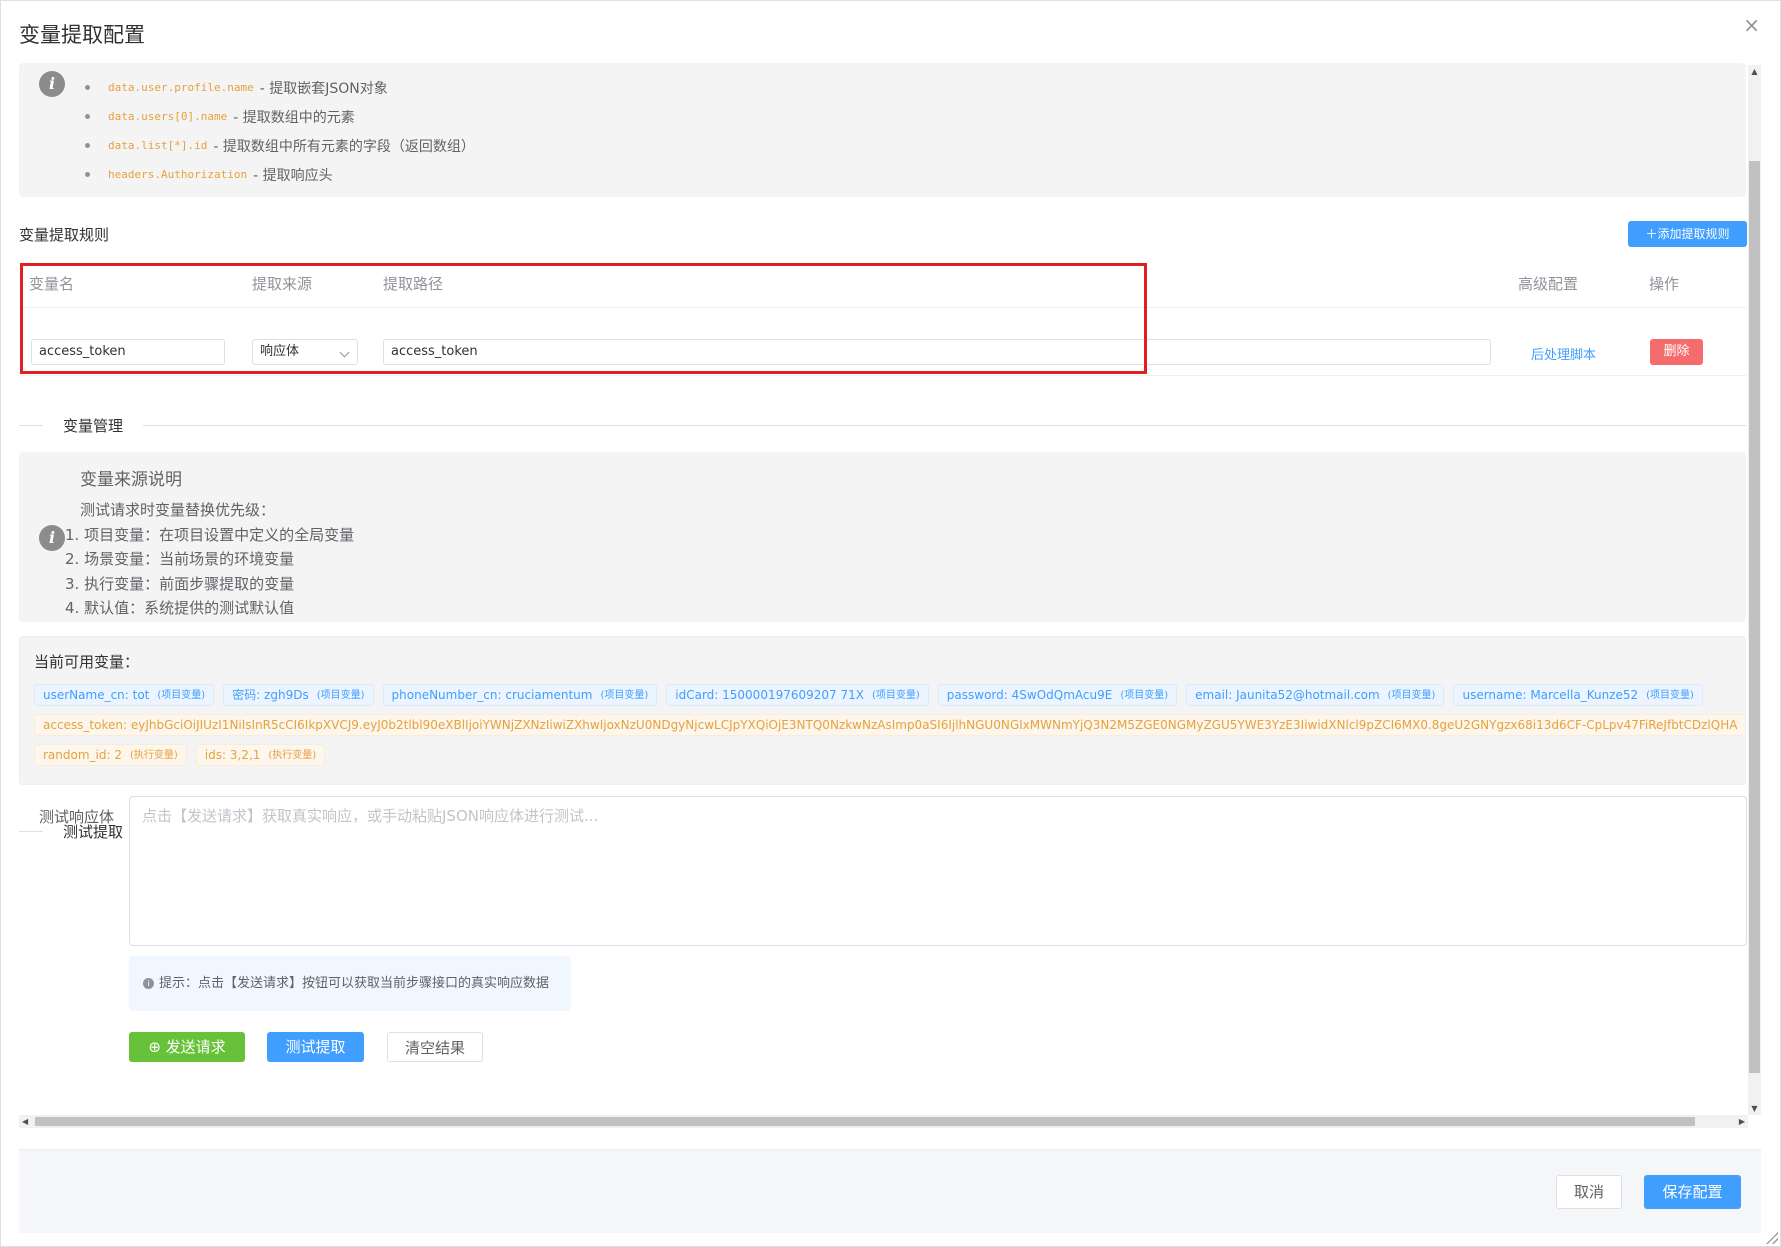 This screenshot has height=1247, width=1781. I want to click on tip-box: i 提示：点击【发送请求】按钮可以获取当前步骤接口的真实响应数据, so click(350, 983).